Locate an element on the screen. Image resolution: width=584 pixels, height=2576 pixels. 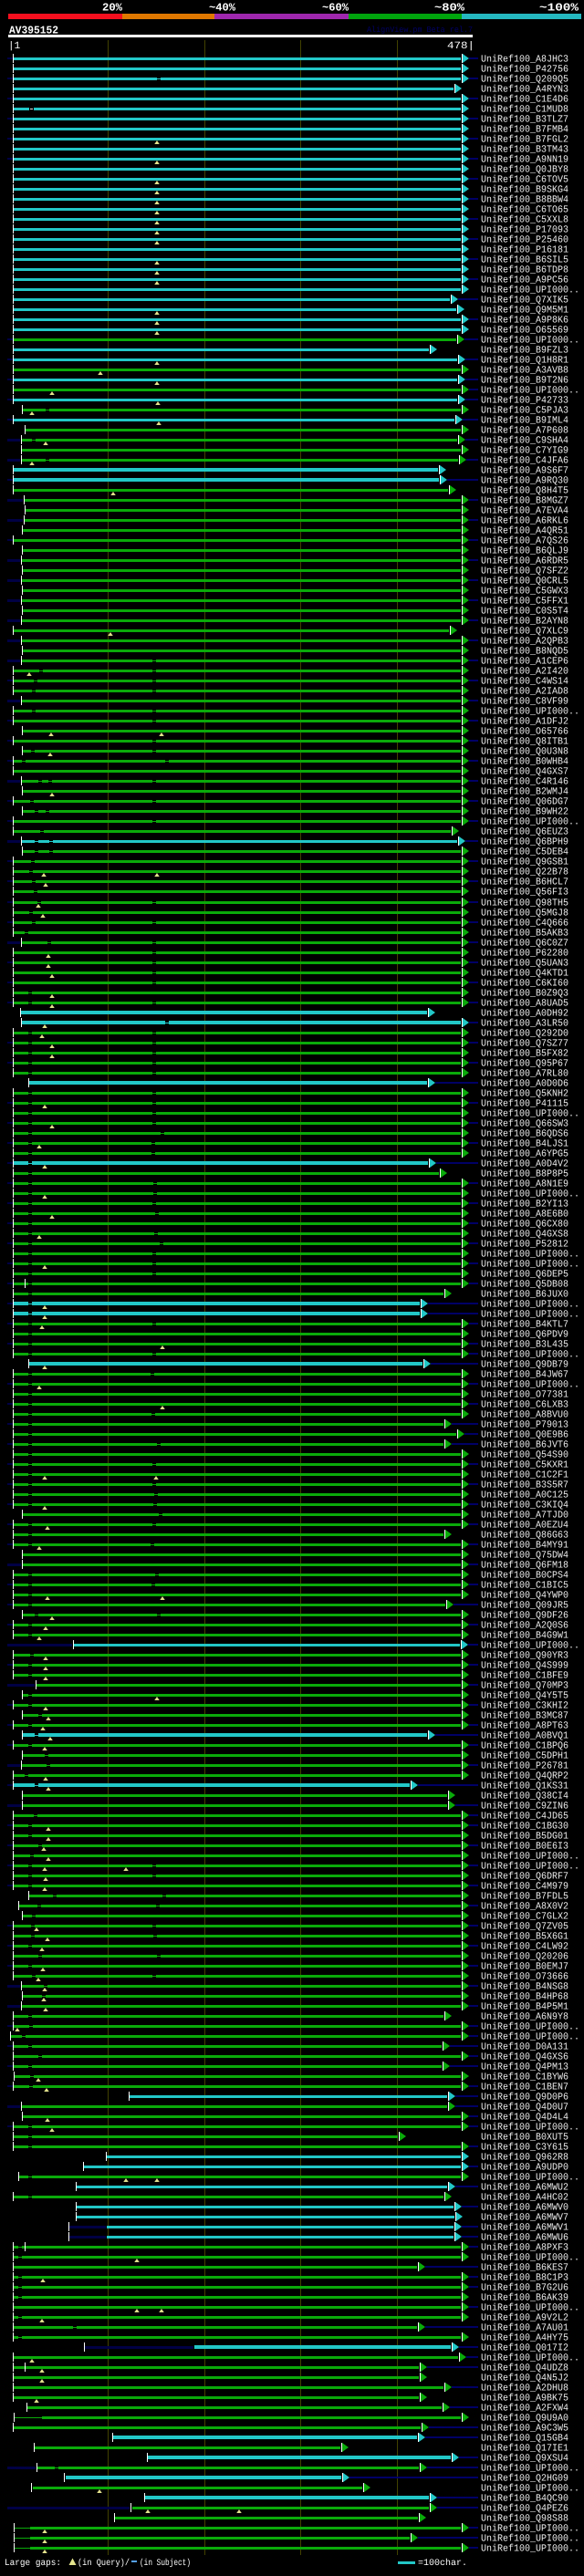
svg-text: 478| is located at coordinates (460, 46).